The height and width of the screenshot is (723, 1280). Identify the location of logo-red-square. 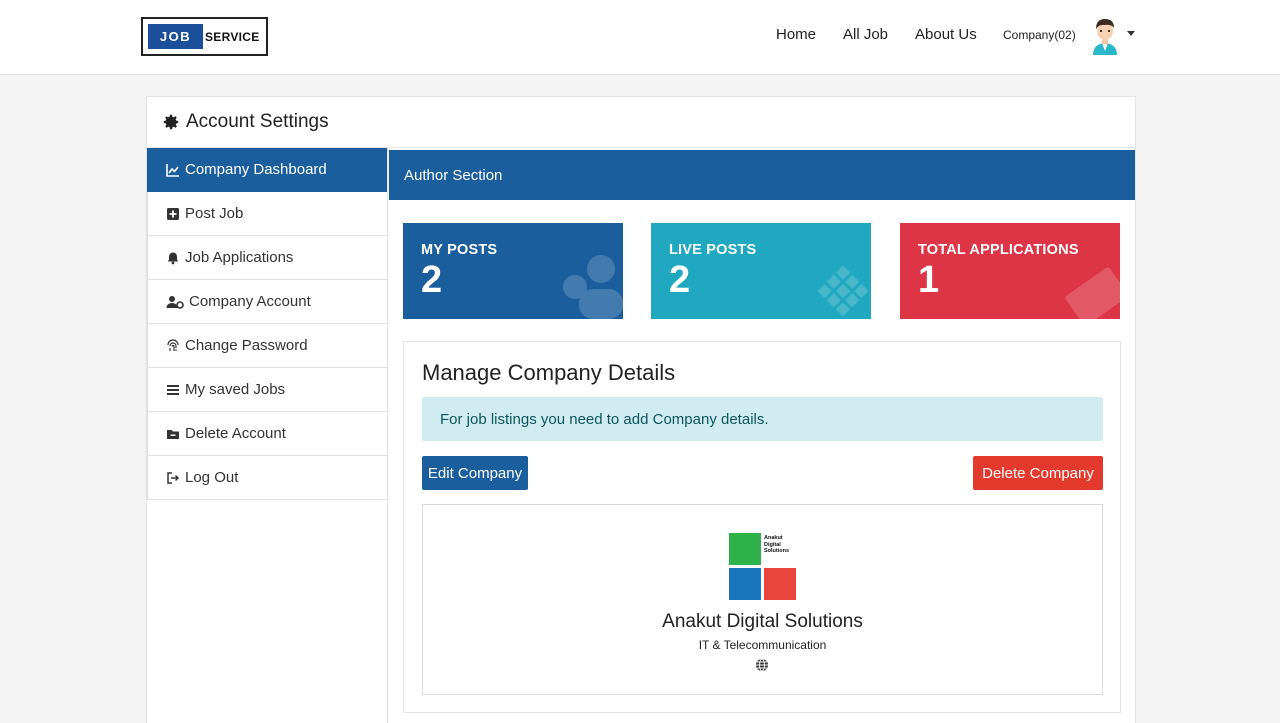
(780, 584).